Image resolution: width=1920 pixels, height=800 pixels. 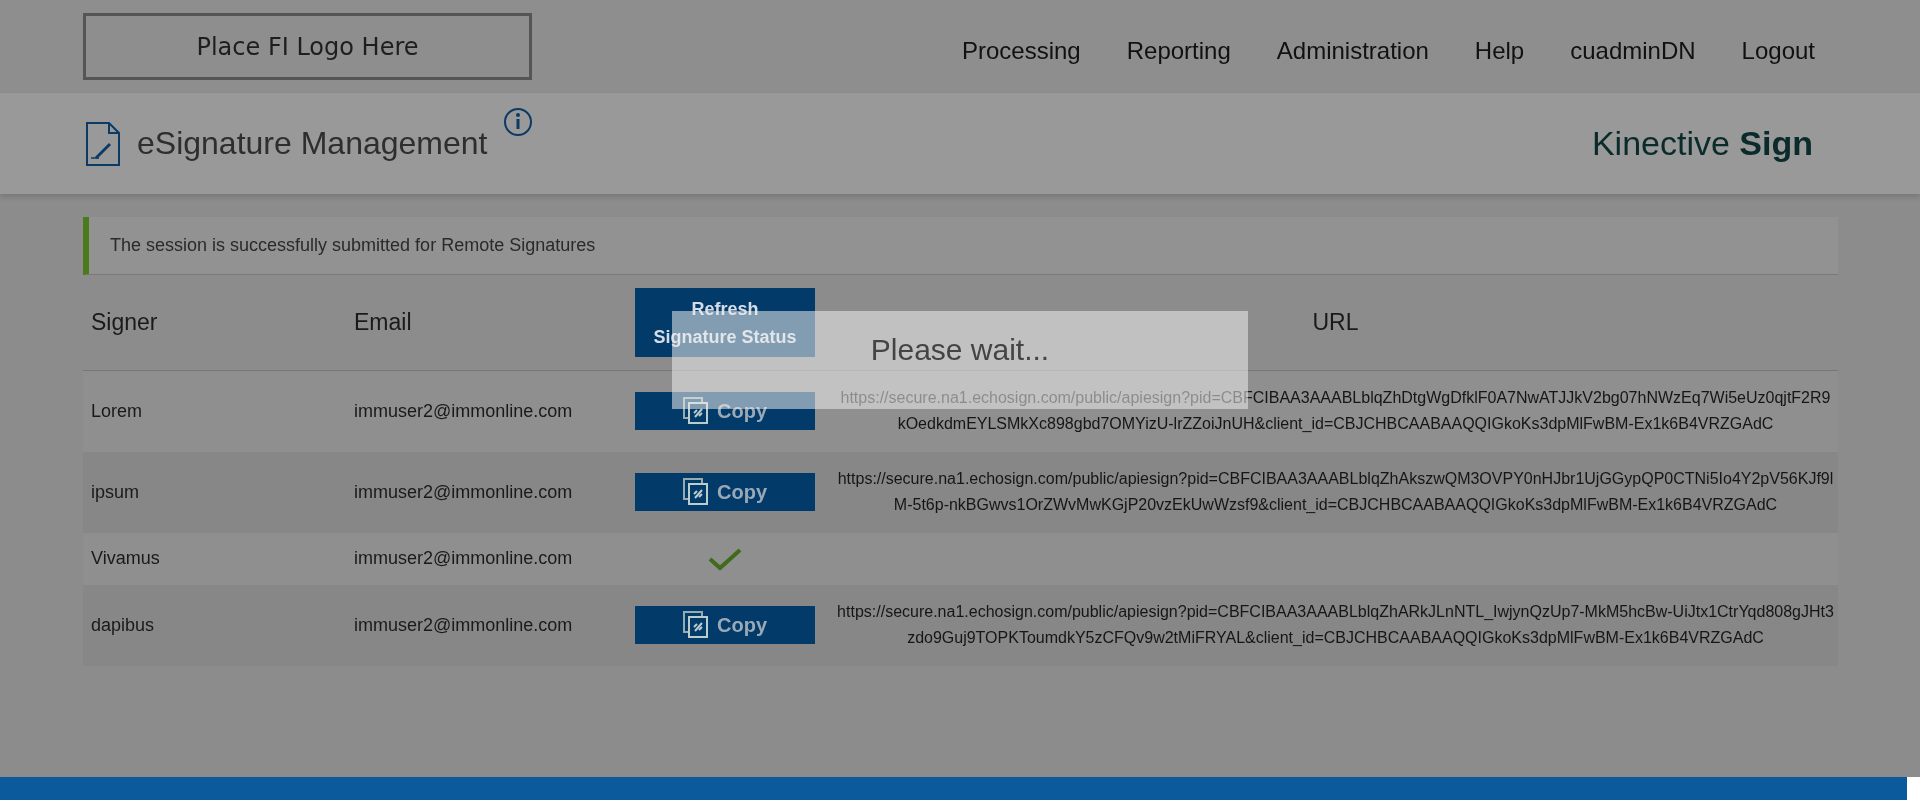 I want to click on nav-link: cuadminDN, so click(x=1633, y=50).